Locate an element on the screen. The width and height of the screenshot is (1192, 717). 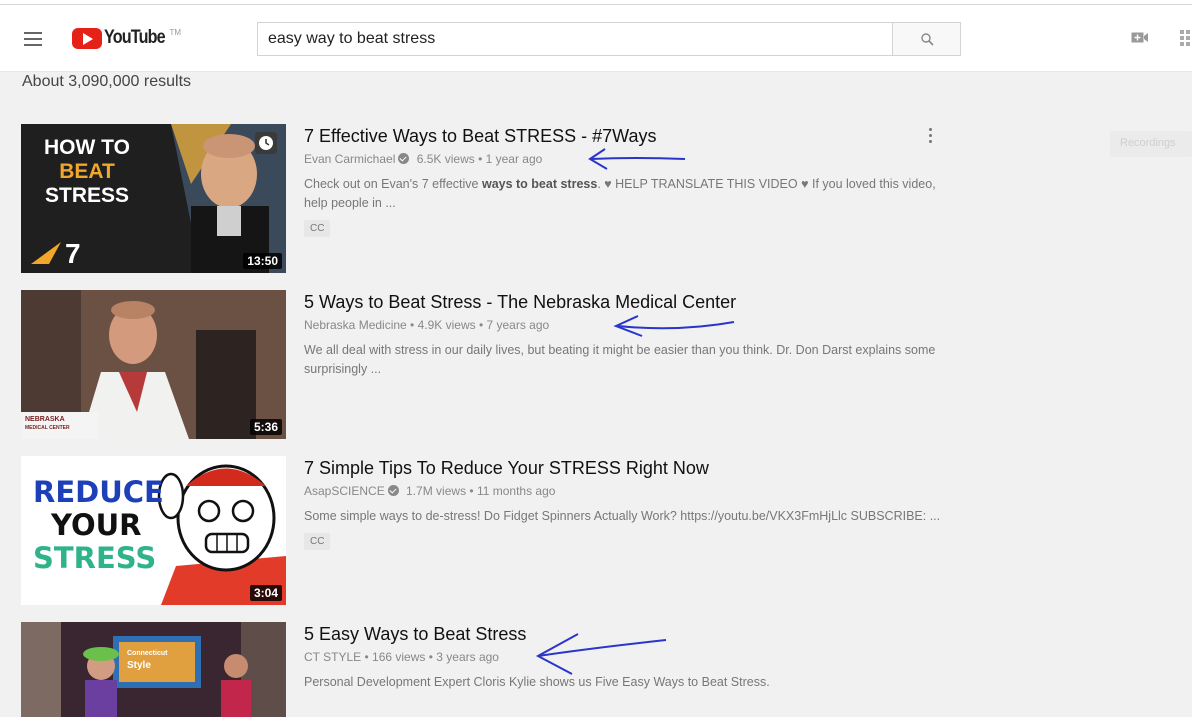
menu-icon is located at coordinates (33, 39).